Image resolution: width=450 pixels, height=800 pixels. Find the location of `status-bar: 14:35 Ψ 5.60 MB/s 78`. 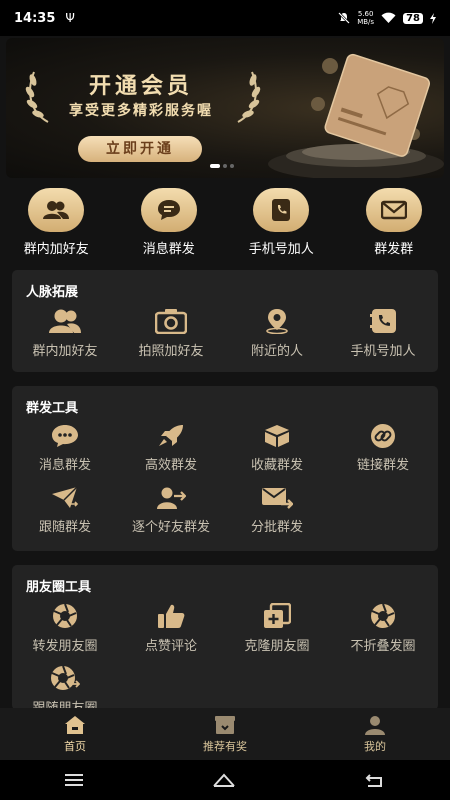

status-bar: 14:35 Ψ 5.60 MB/s 78 is located at coordinates (225, 18).